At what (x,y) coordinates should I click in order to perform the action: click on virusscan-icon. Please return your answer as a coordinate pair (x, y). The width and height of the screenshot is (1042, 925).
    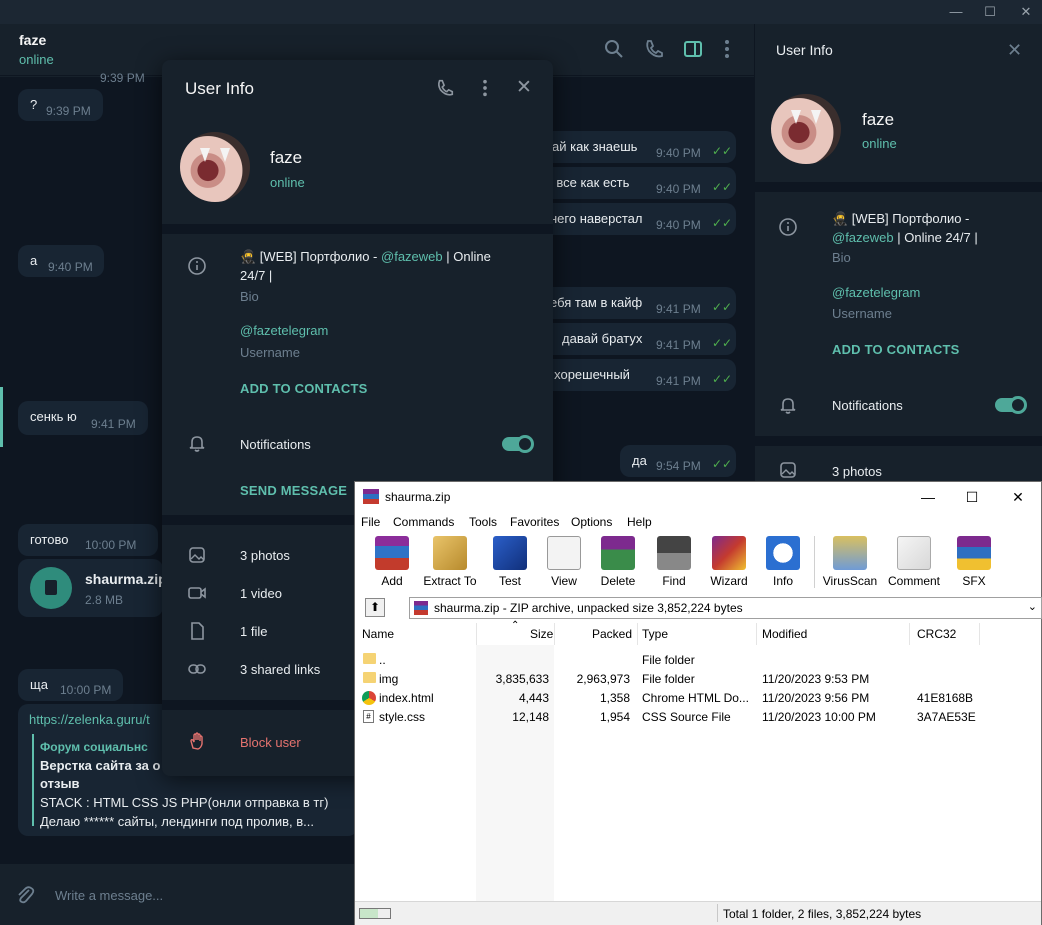
    Looking at the image, I should click on (850, 553).